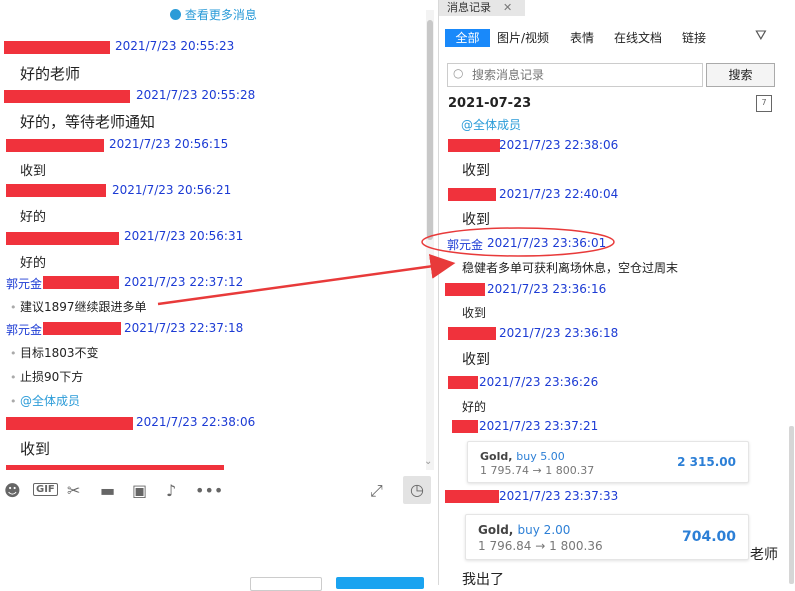  I want to click on red-arrow, so click(306, 280).